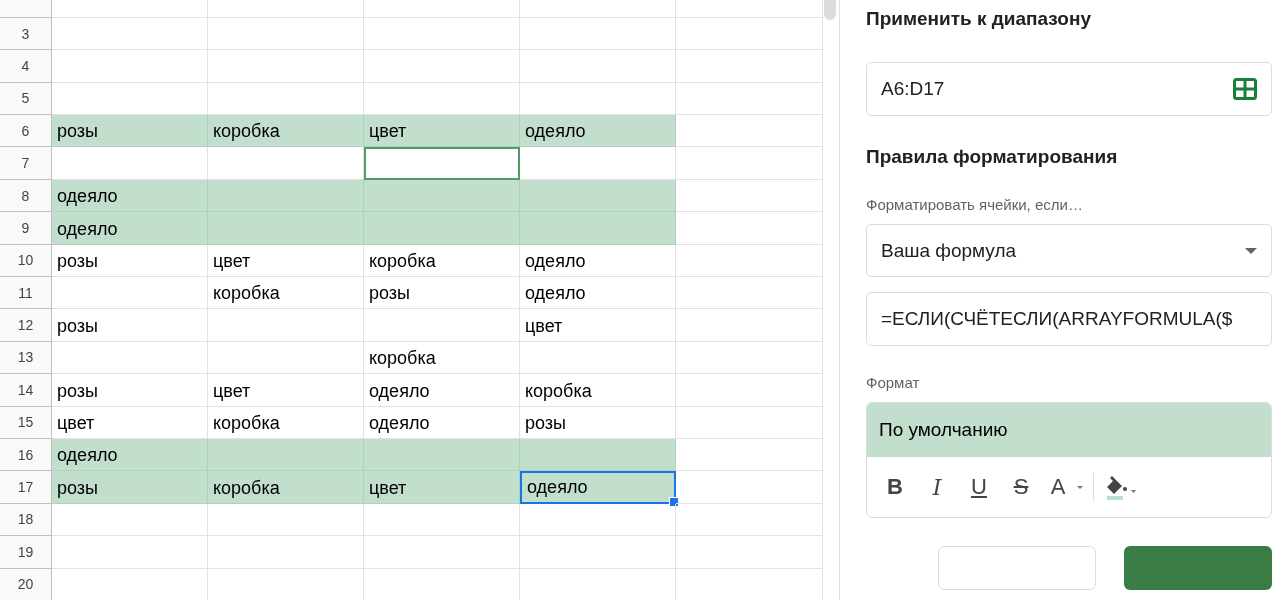 The image size is (1280, 600). I want to click on row-header: 18, so click(26, 520).